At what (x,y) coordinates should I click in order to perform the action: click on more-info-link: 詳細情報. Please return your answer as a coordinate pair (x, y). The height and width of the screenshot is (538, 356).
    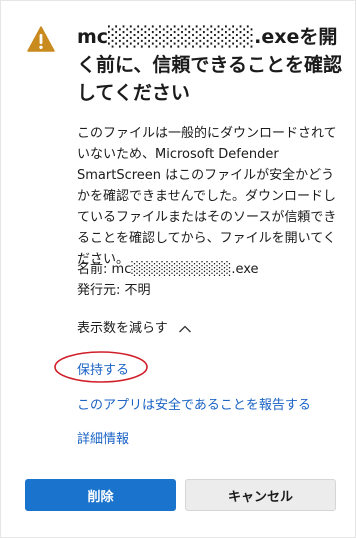
    Looking at the image, I should click on (103, 440).